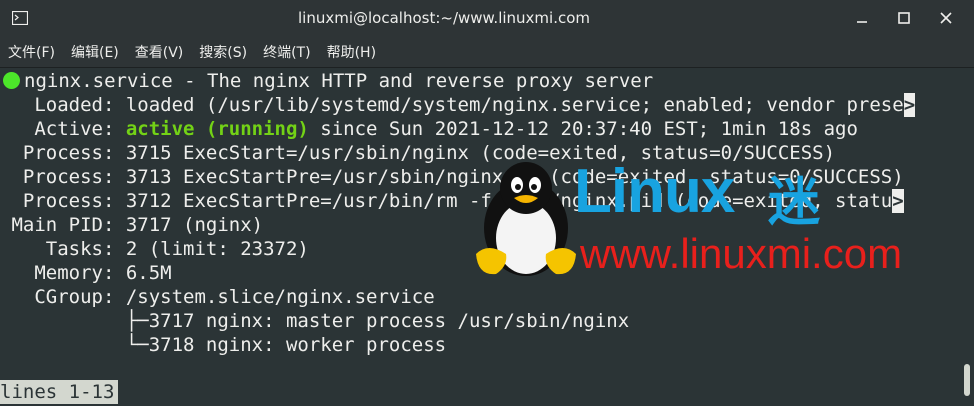  Describe the element at coordinates (741, 253) in the screenshot. I see `watermark-url: www.linuxmi.com` at that location.